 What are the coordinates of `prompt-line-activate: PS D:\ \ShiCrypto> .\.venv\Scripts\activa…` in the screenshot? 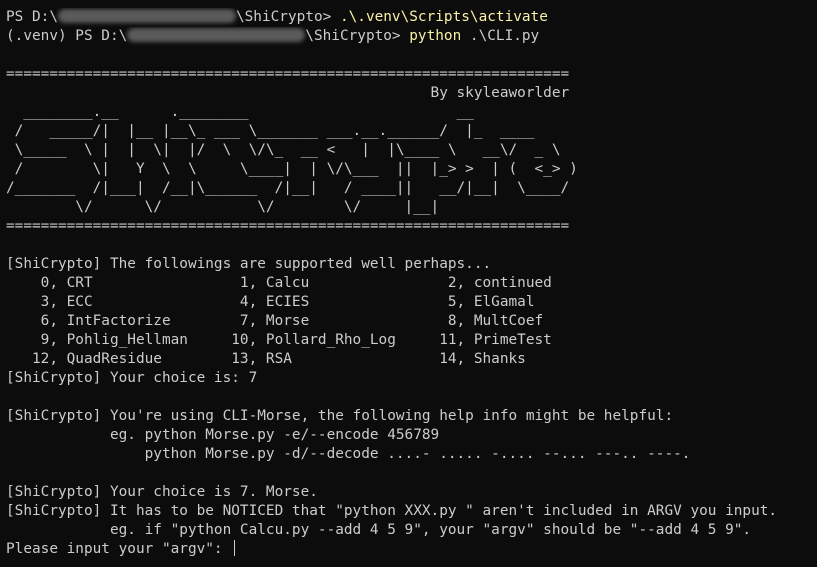 It's located at (411, 17).